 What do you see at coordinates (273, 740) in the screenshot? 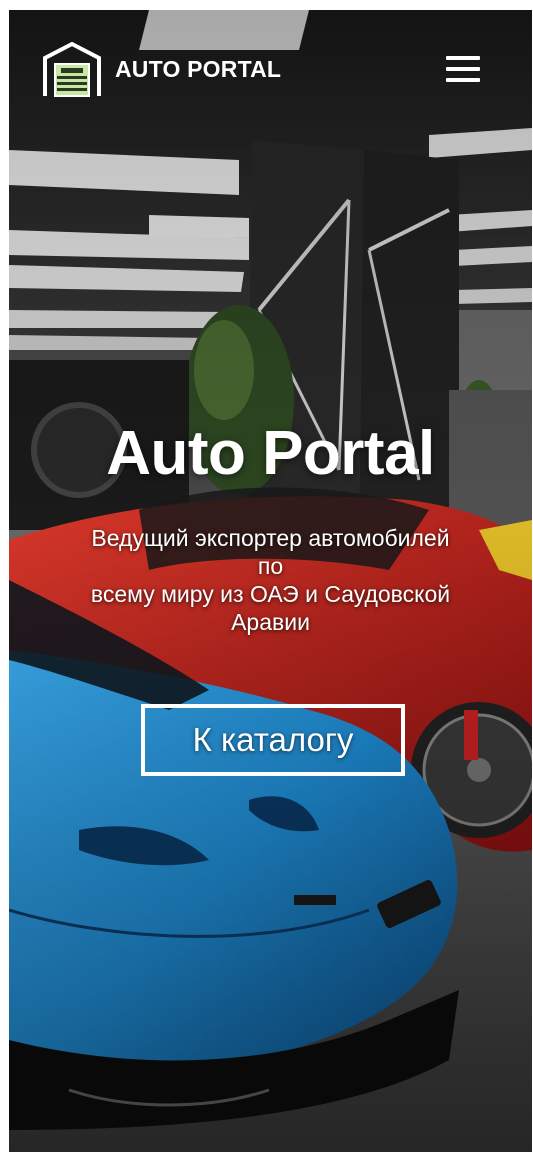
I see `catalog-button: К каталогу` at bounding box center [273, 740].